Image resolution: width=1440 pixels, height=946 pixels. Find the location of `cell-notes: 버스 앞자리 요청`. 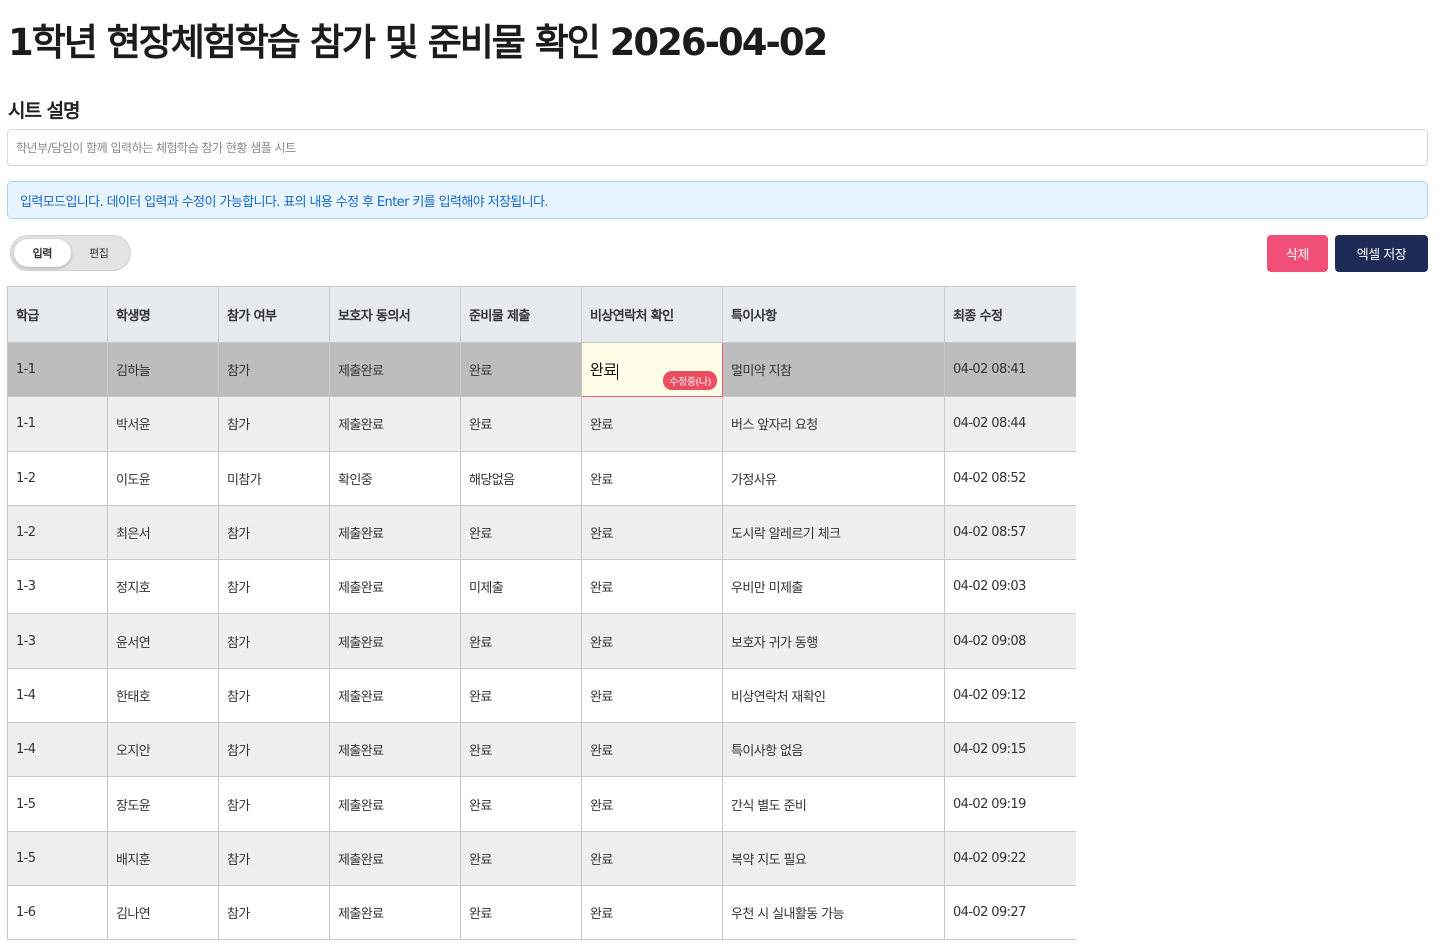

cell-notes: 버스 앞자리 요청 is located at coordinates (833, 424).